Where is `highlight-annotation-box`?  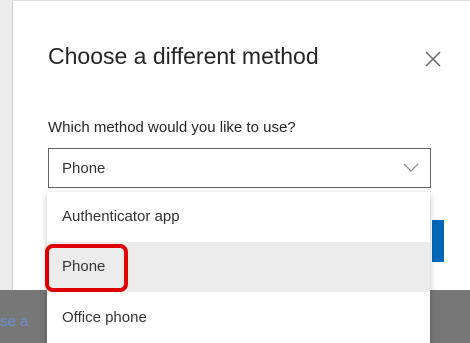 highlight-annotation-box is located at coordinates (86, 268).